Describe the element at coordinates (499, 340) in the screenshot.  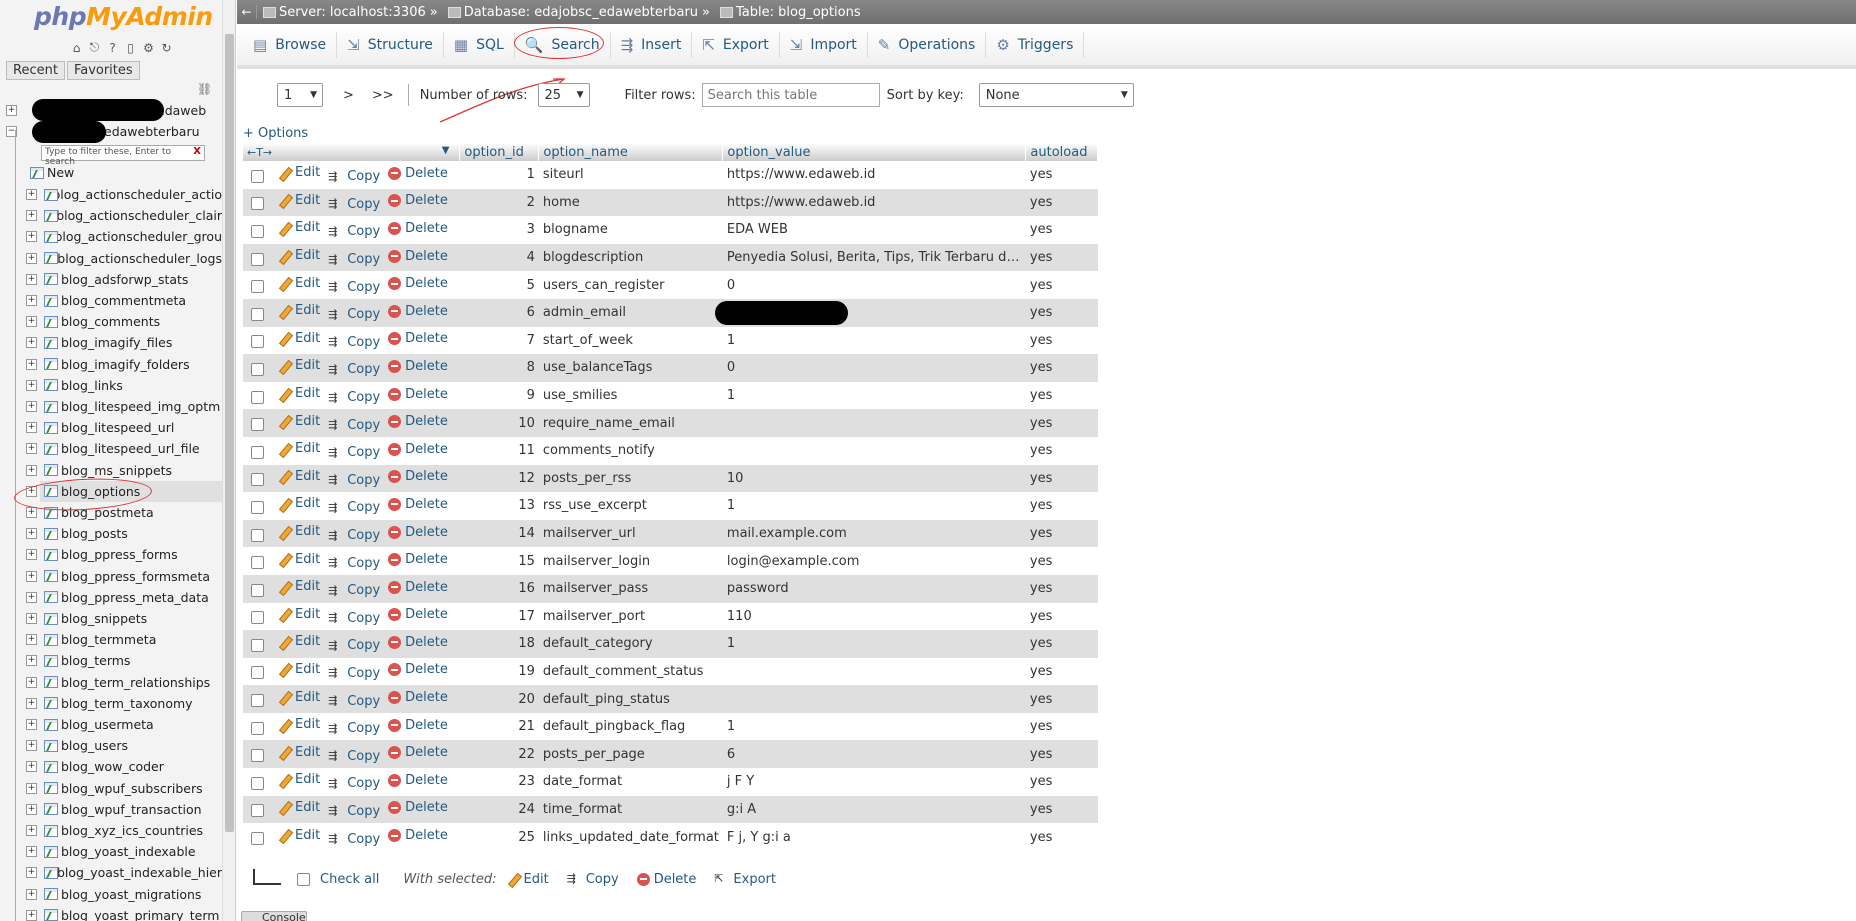
I see `cell-option-id: 7` at that location.